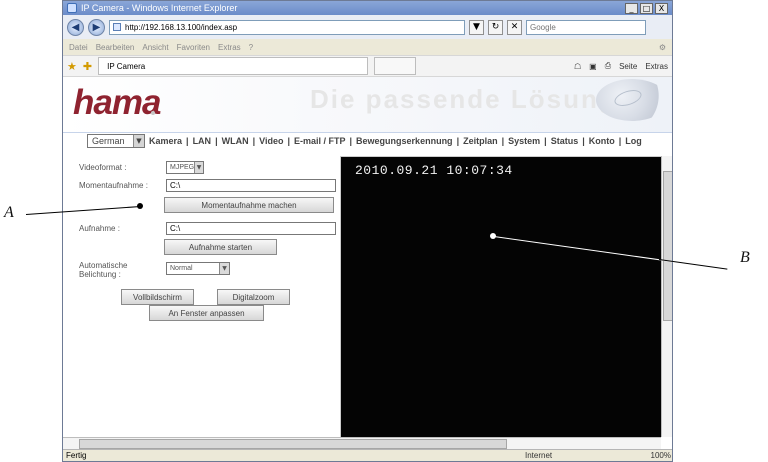  What do you see at coordinates (153, 113) in the screenshot?
I see `logo-dot` at bounding box center [153, 113].